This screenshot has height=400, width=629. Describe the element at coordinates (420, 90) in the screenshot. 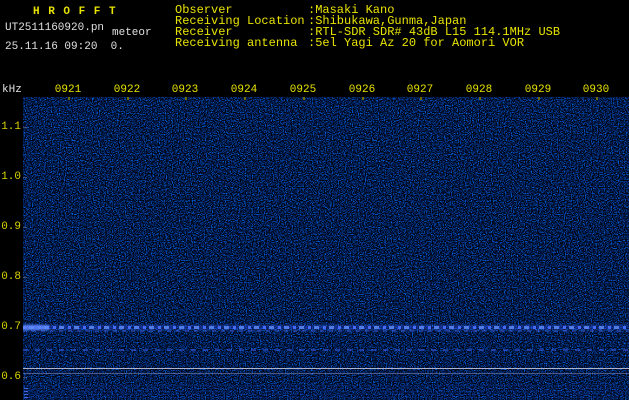

I see `time-tick-label: 0927` at that location.